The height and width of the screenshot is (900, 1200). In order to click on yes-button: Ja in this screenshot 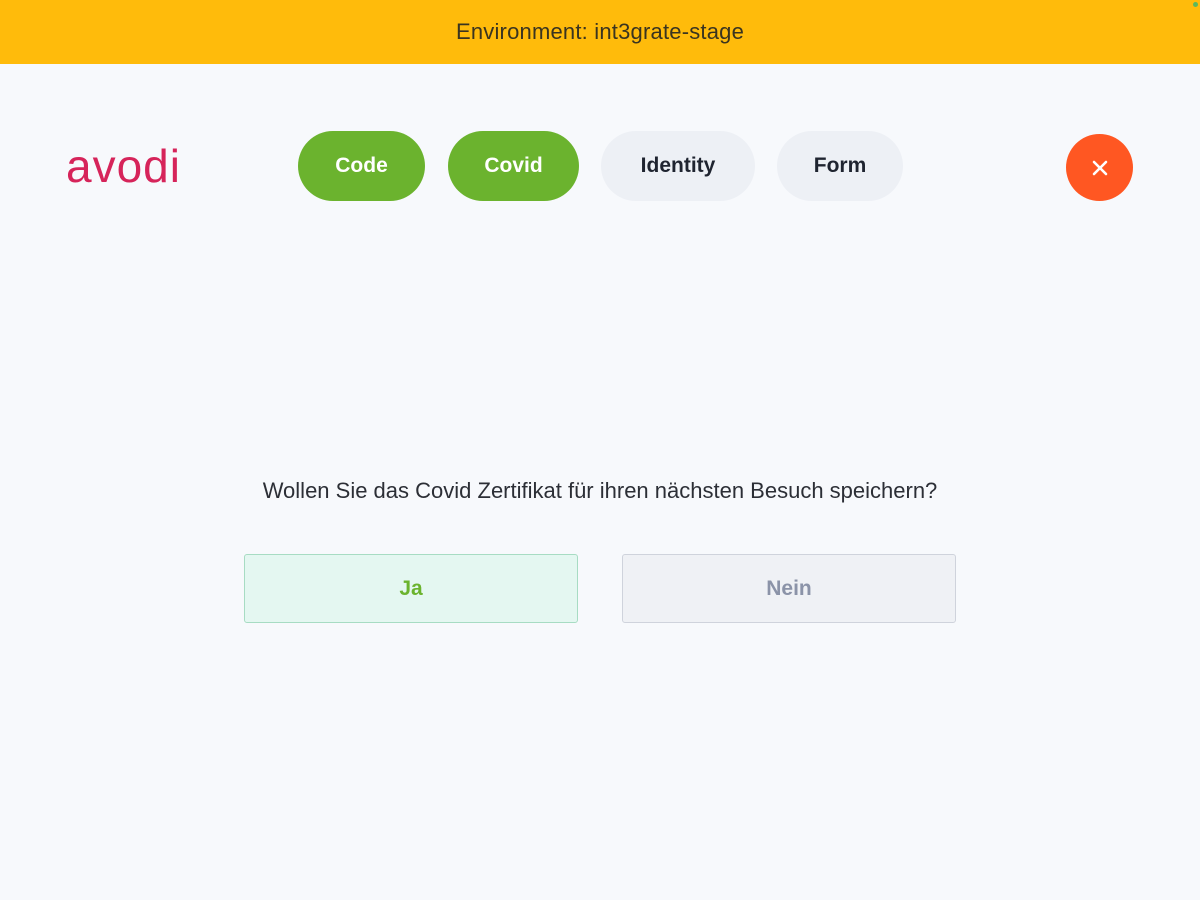, I will do `click(411, 588)`.